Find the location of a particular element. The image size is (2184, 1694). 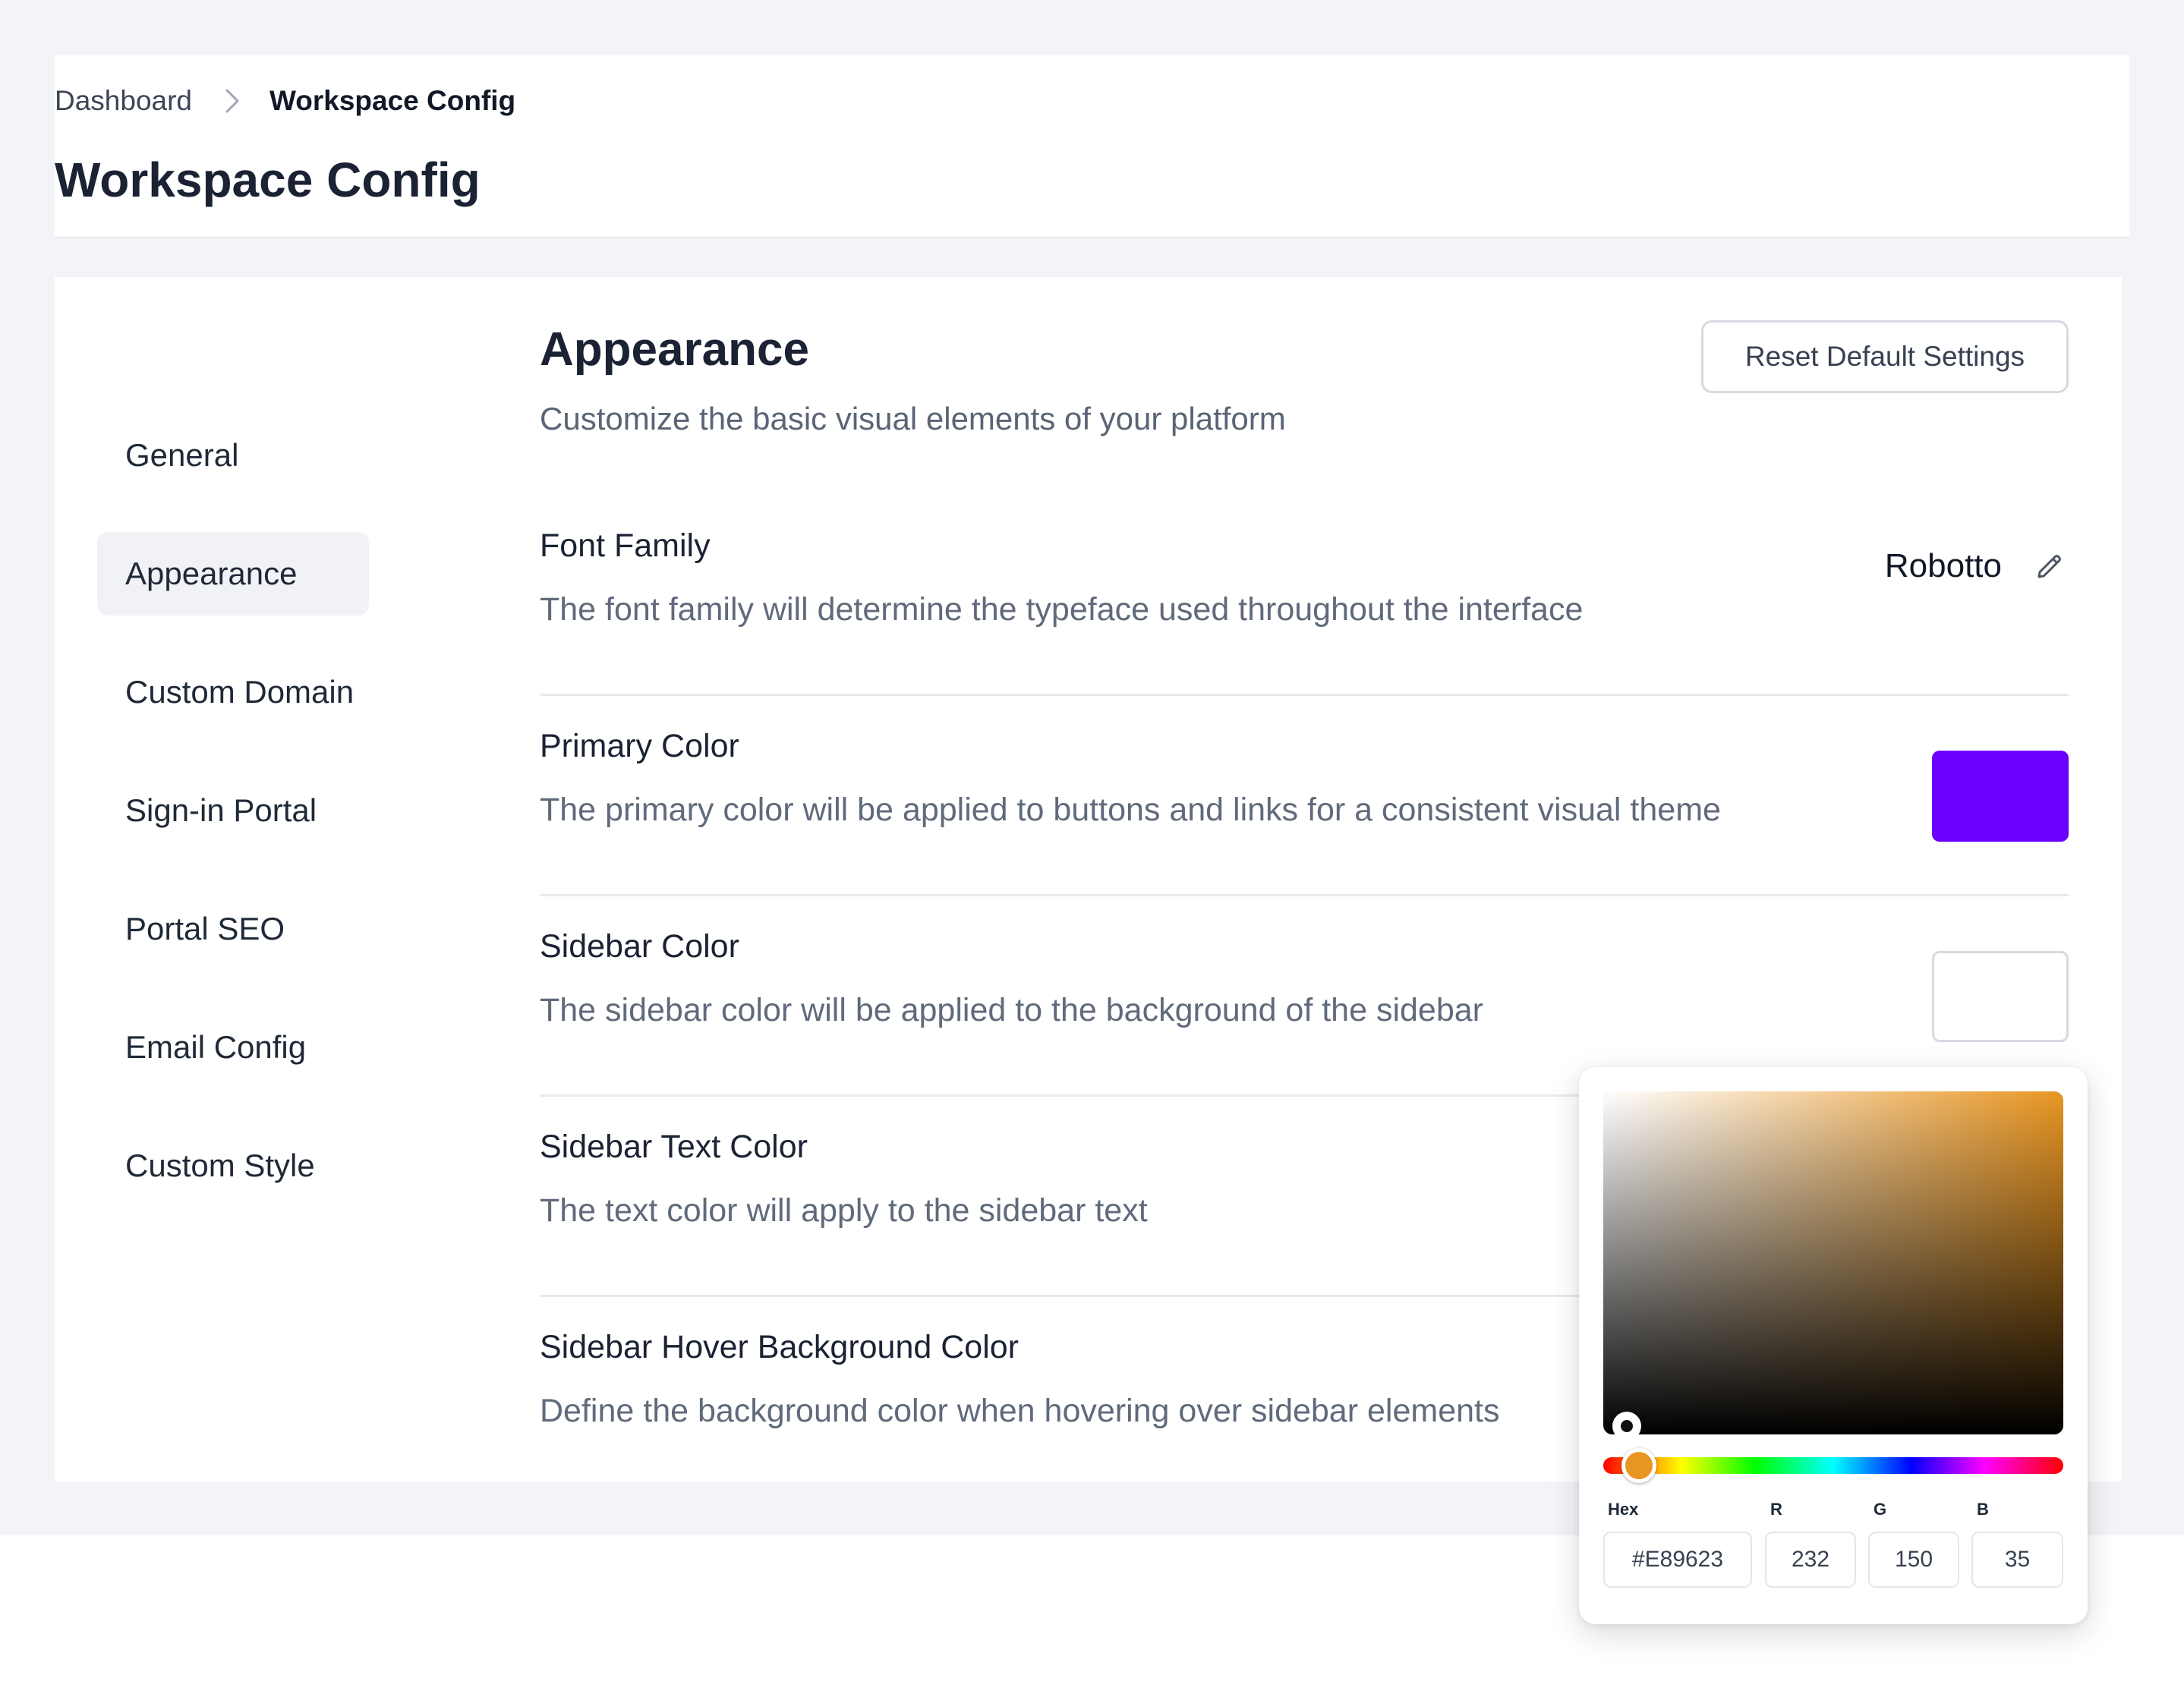

green-input: 150 is located at coordinates (1913, 1560).